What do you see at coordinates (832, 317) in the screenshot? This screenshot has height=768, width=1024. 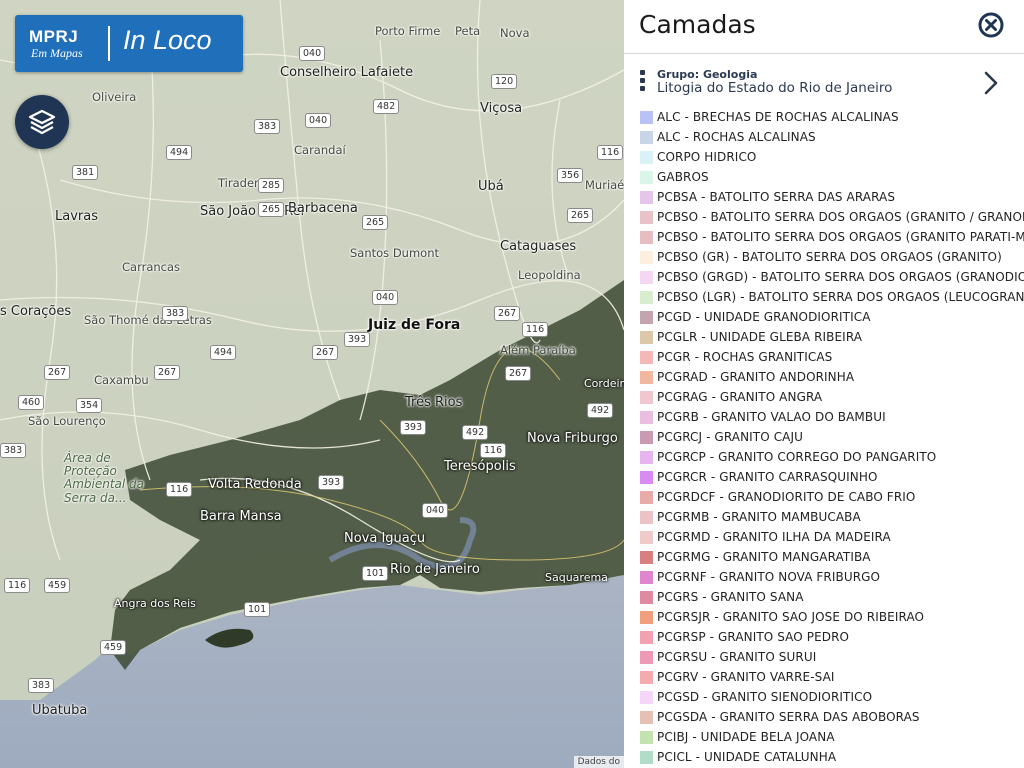 I see `legend-item: PCGD - UNIDADE GRANODIORITICA` at bounding box center [832, 317].